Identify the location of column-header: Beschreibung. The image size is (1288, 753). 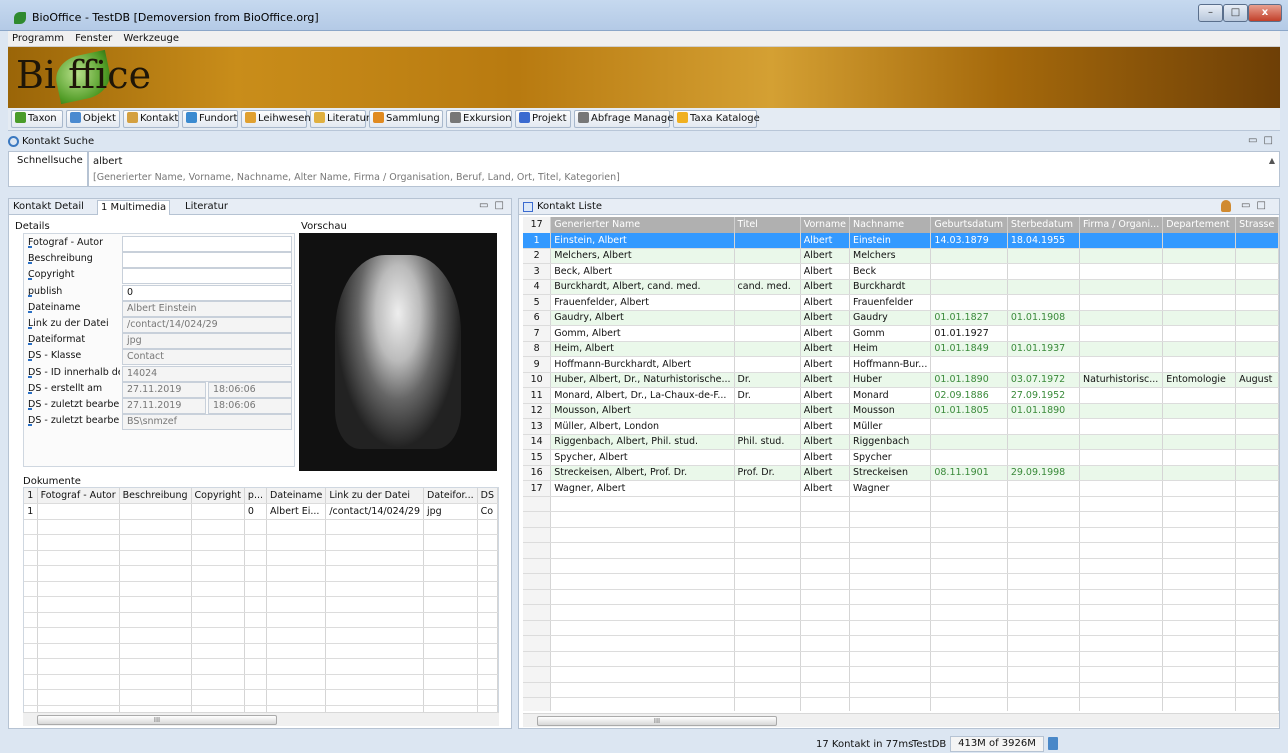
(155, 496).